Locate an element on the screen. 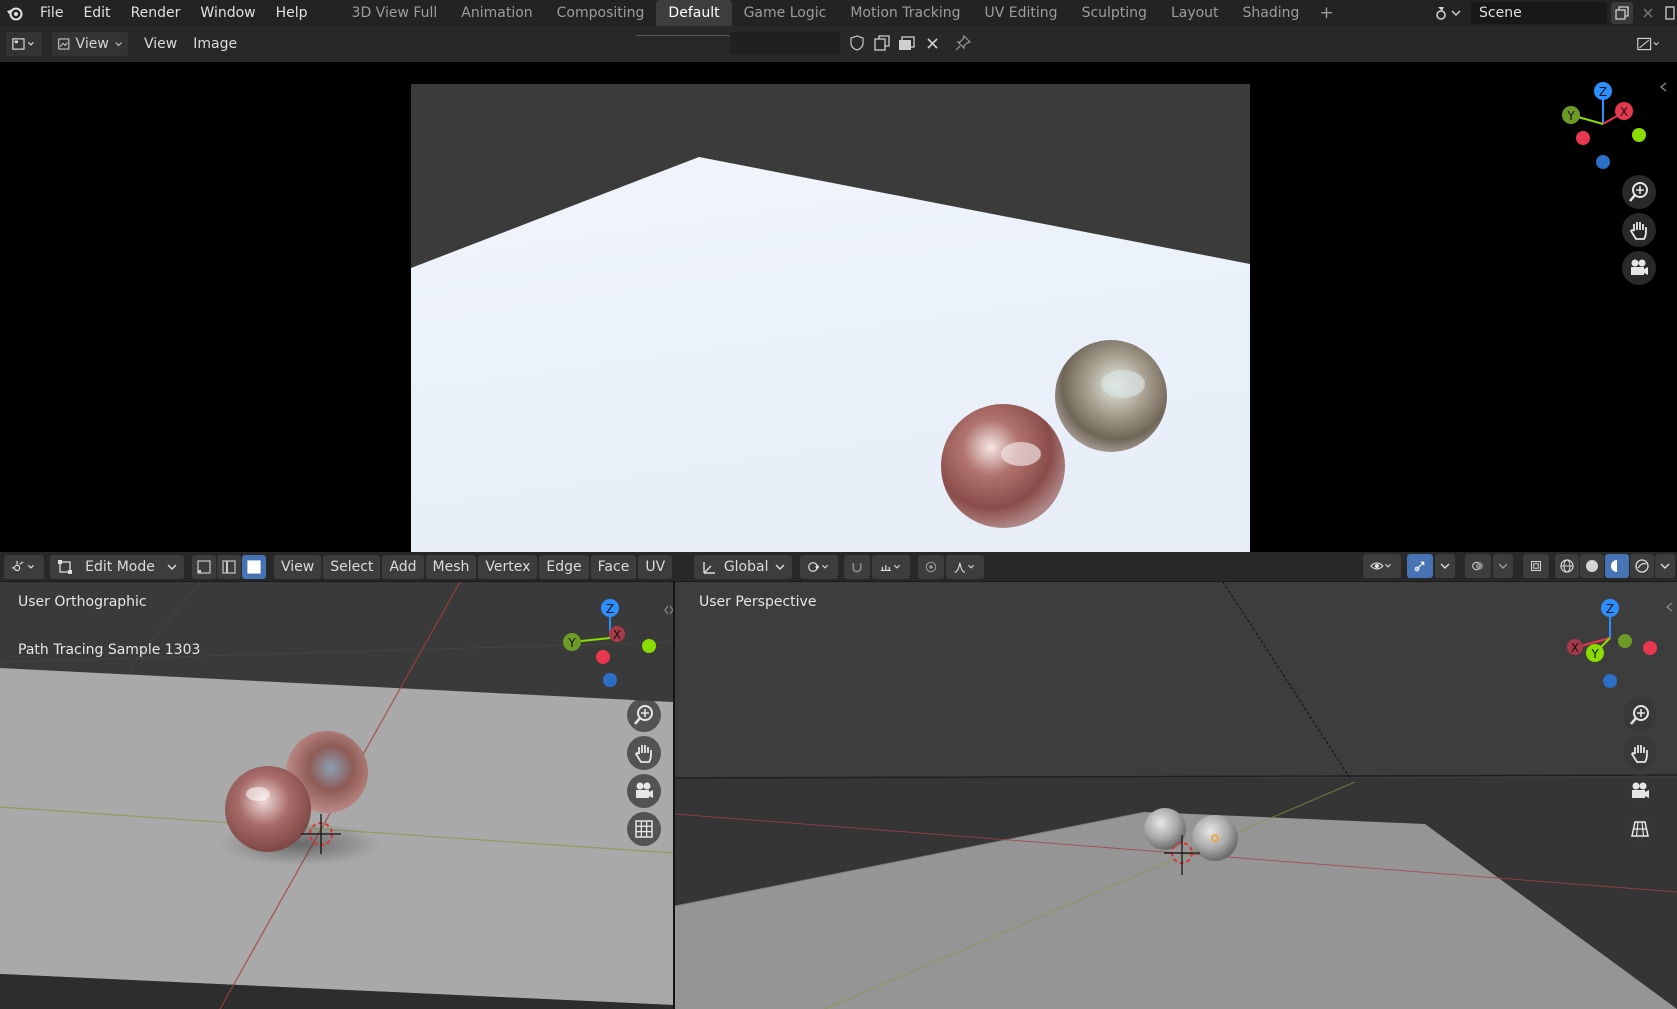 The width and height of the screenshot is (1677, 1009). falloff-icon is located at coordinates (965, 566).